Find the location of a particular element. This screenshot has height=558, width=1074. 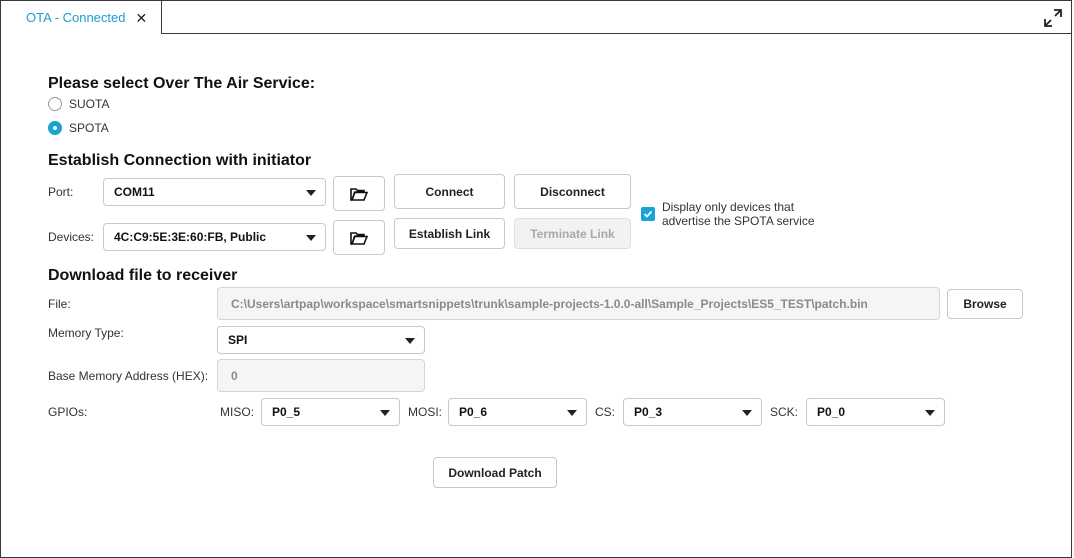

miso-label: MISO: is located at coordinates (237, 412).